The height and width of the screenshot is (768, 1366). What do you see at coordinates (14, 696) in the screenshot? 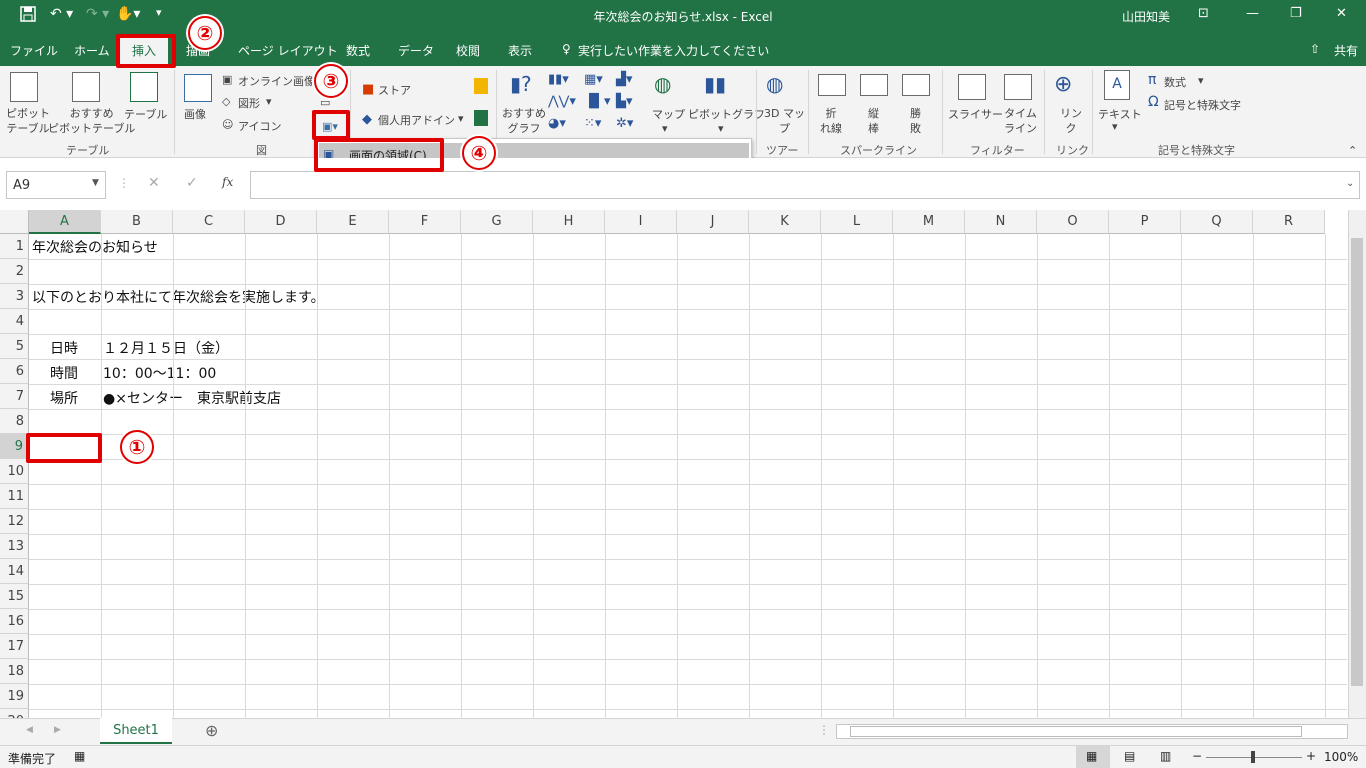
I see `row-header-19: 19` at bounding box center [14, 696].